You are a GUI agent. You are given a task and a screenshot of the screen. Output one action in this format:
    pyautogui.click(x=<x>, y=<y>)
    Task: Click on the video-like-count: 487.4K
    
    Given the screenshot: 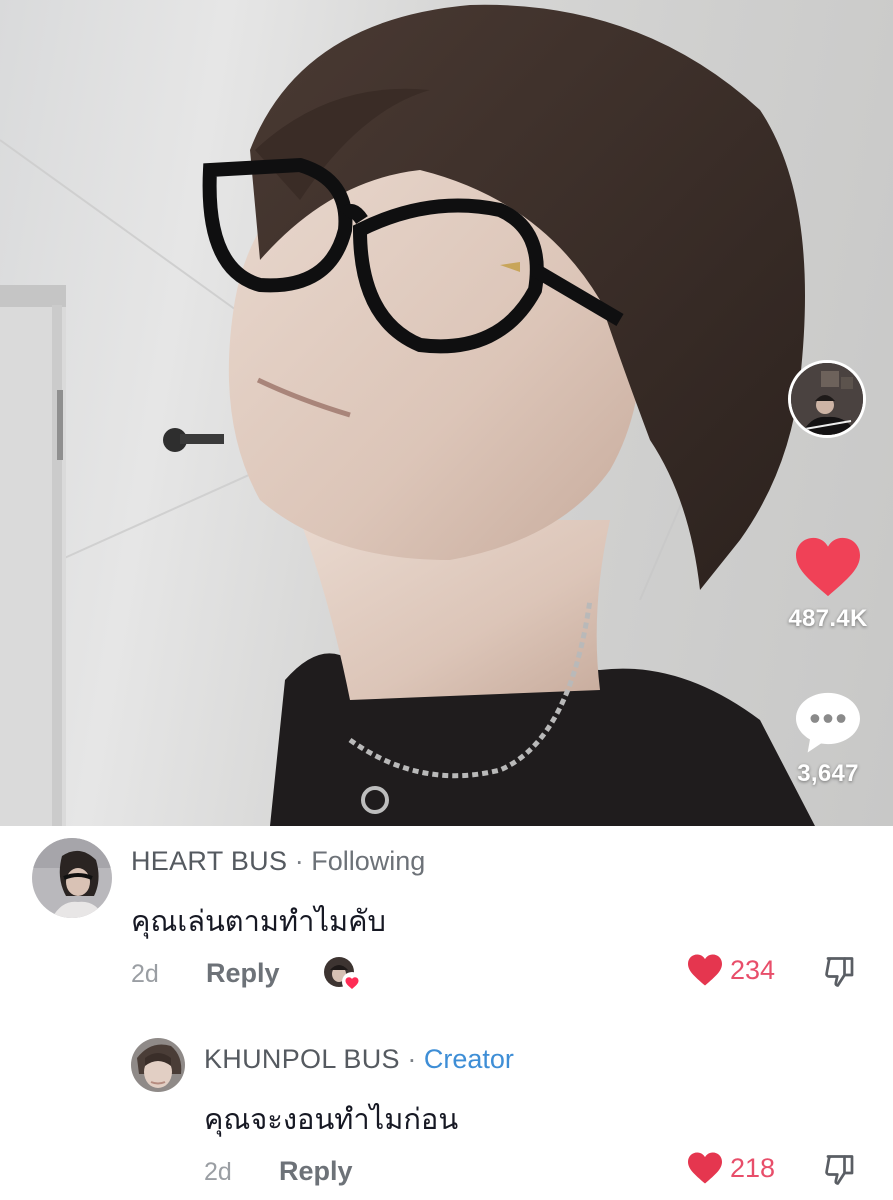 What is the action you would take?
    pyautogui.click(x=828, y=618)
    